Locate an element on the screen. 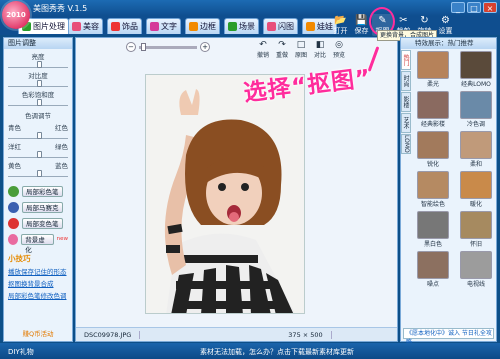  filename: DSC09978.JPG is located at coordinates (108, 334).